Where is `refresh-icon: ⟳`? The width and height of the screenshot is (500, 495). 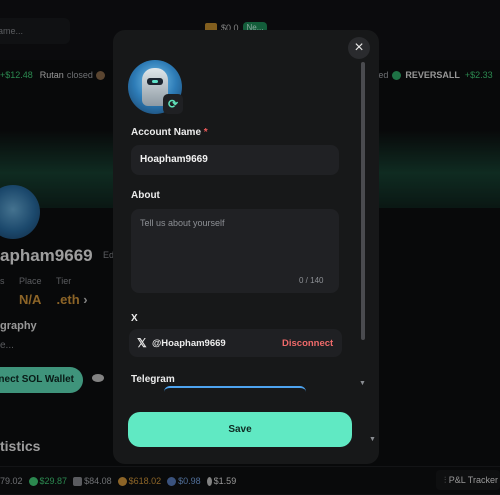
refresh-icon: ⟳ is located at coordinates (173, 104).